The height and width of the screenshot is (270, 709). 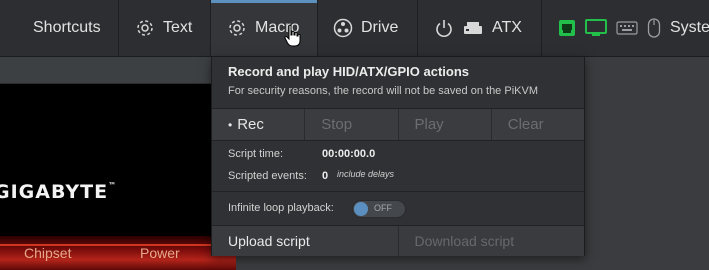 I want to click on menu-system-label: Syste, so click(x=689, y=27).